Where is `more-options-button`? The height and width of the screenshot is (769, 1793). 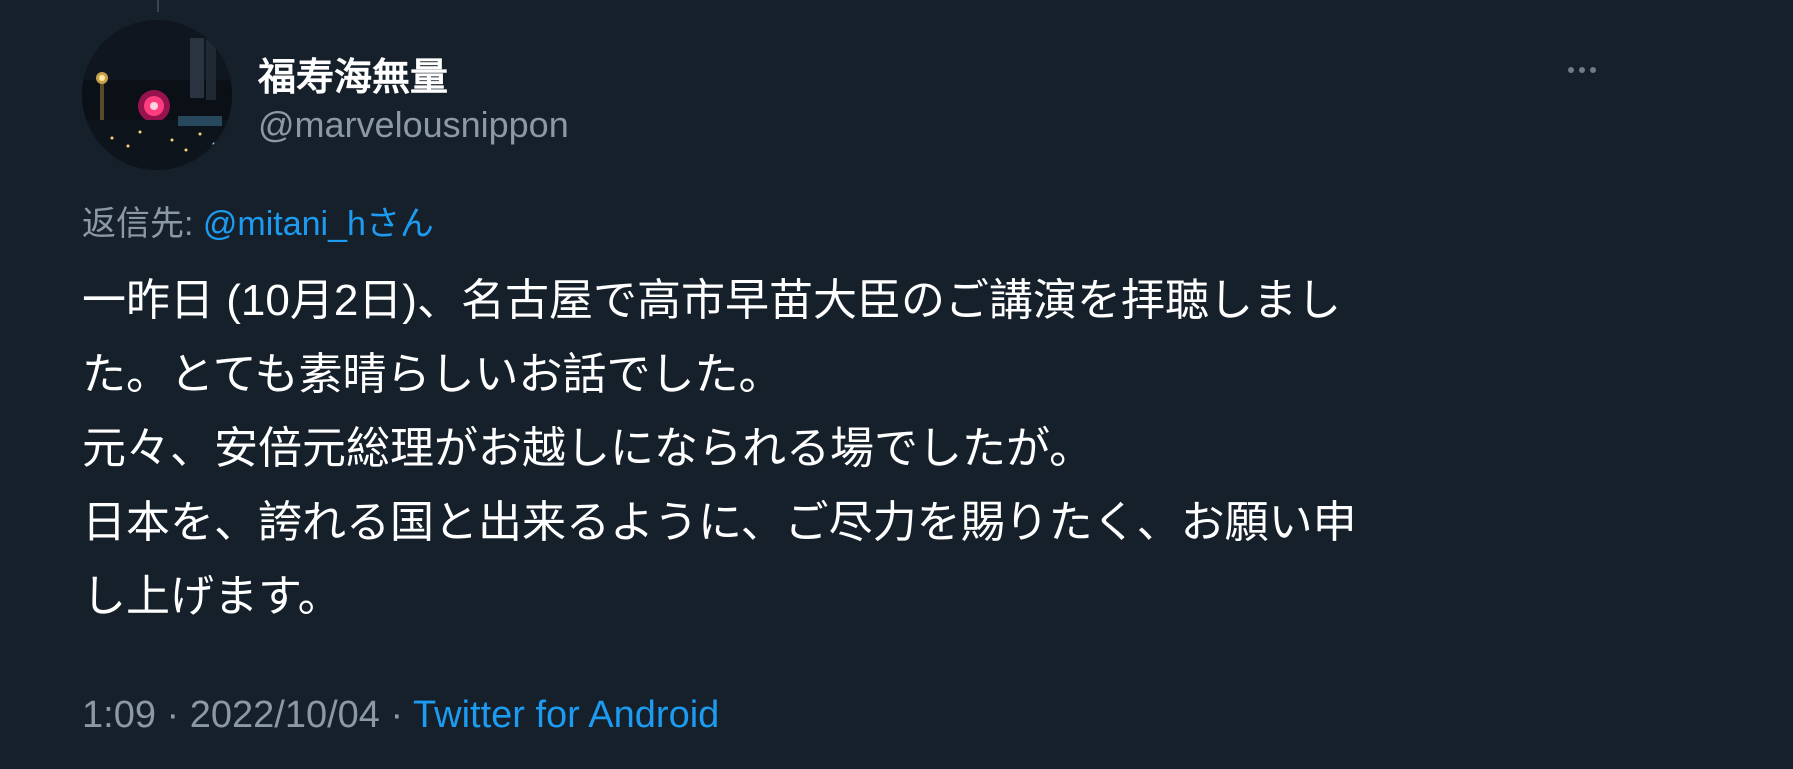
more-options-button is located at coordinates (1582, 70).